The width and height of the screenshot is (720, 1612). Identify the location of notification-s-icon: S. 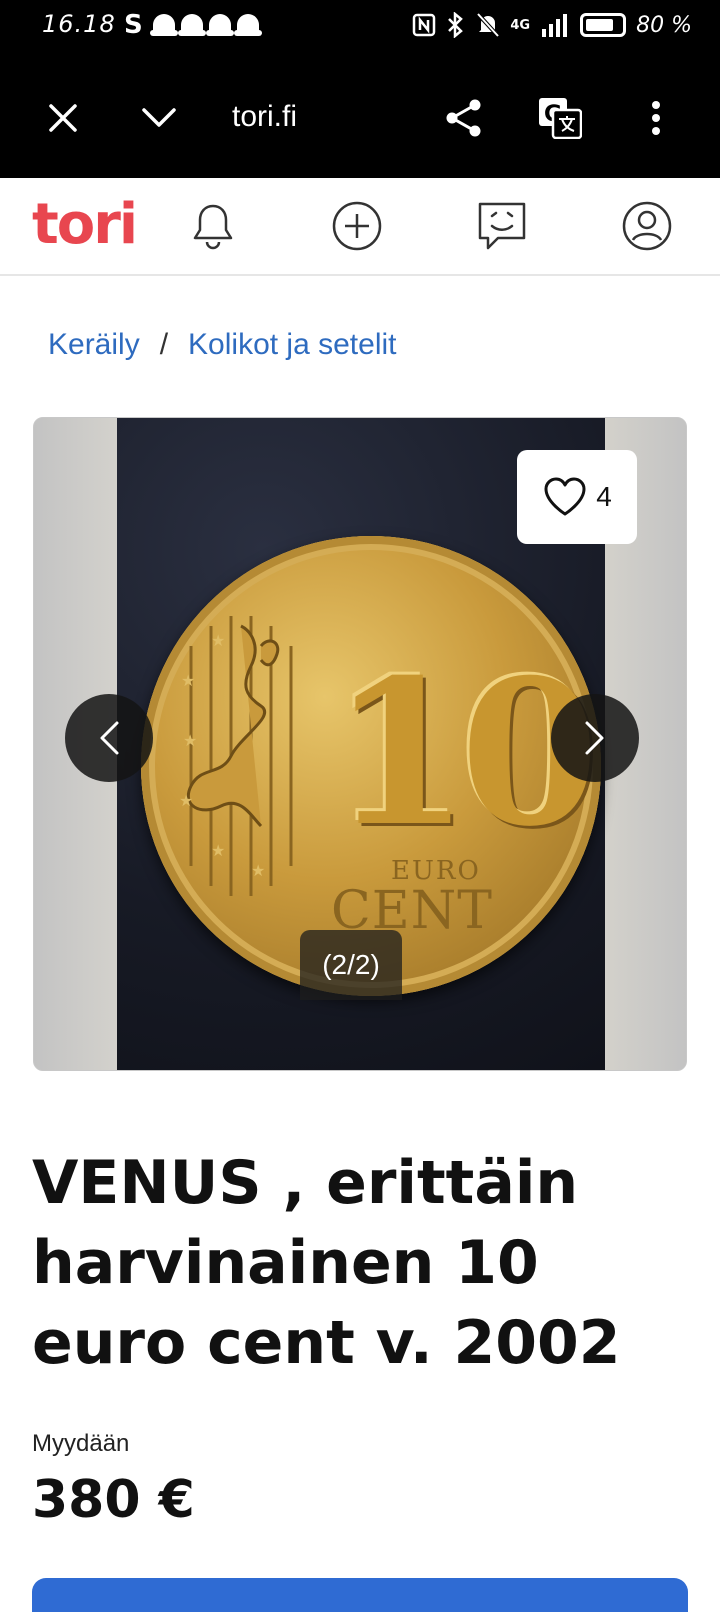
(133, 25).